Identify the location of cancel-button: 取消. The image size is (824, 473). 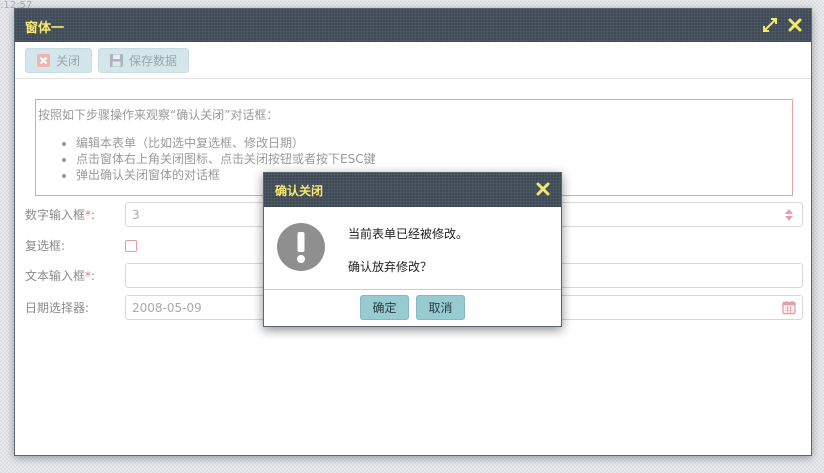
(440, 307).